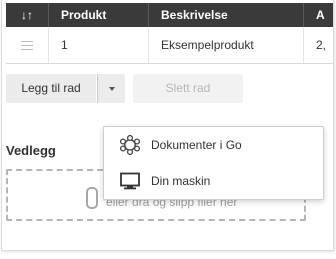  Describe the element at coordinates (98, 15) in the screenshot. I see `column-header-produkt: Produkt` at that location.